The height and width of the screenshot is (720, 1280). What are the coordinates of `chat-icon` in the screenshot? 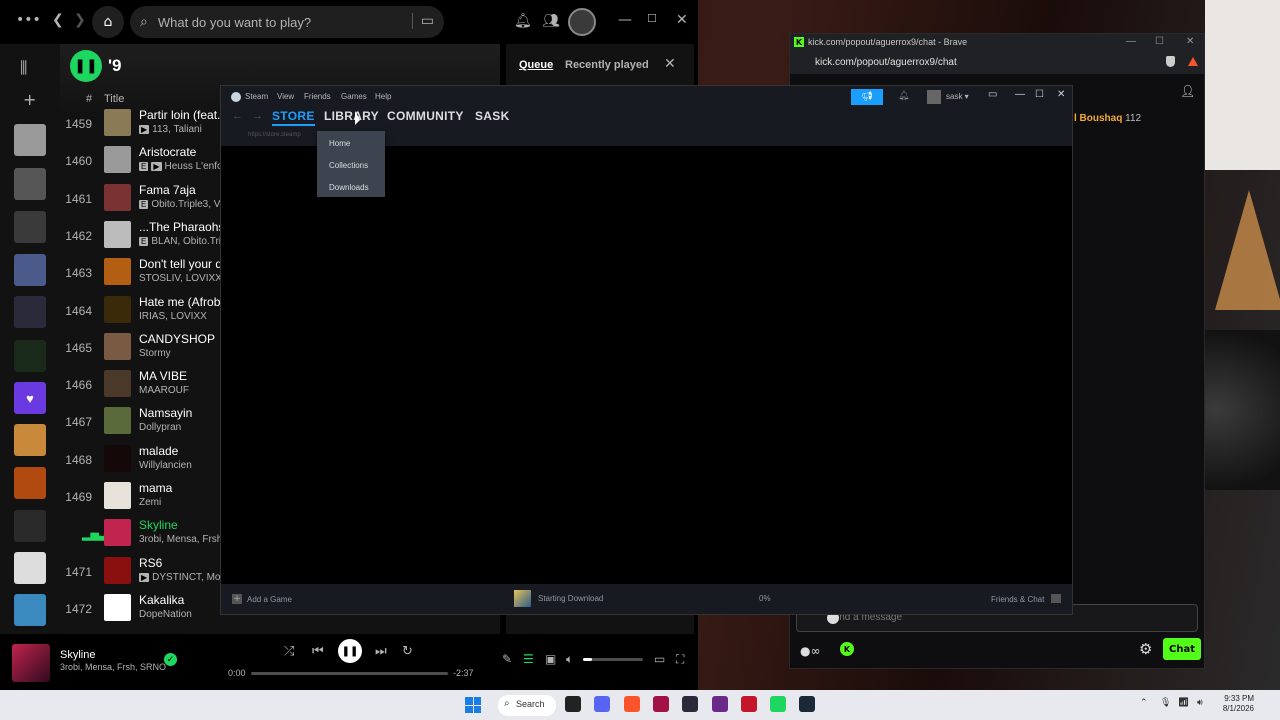 It's located at (1056, 598).